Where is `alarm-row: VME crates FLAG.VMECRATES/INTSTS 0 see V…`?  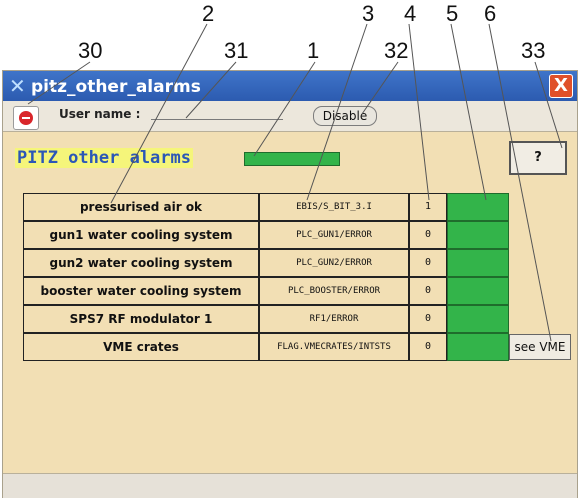 alarm-row: VME crates FLAG.VMECRATES/INTSTS 0 see V… is located at coordinates (297, 347).